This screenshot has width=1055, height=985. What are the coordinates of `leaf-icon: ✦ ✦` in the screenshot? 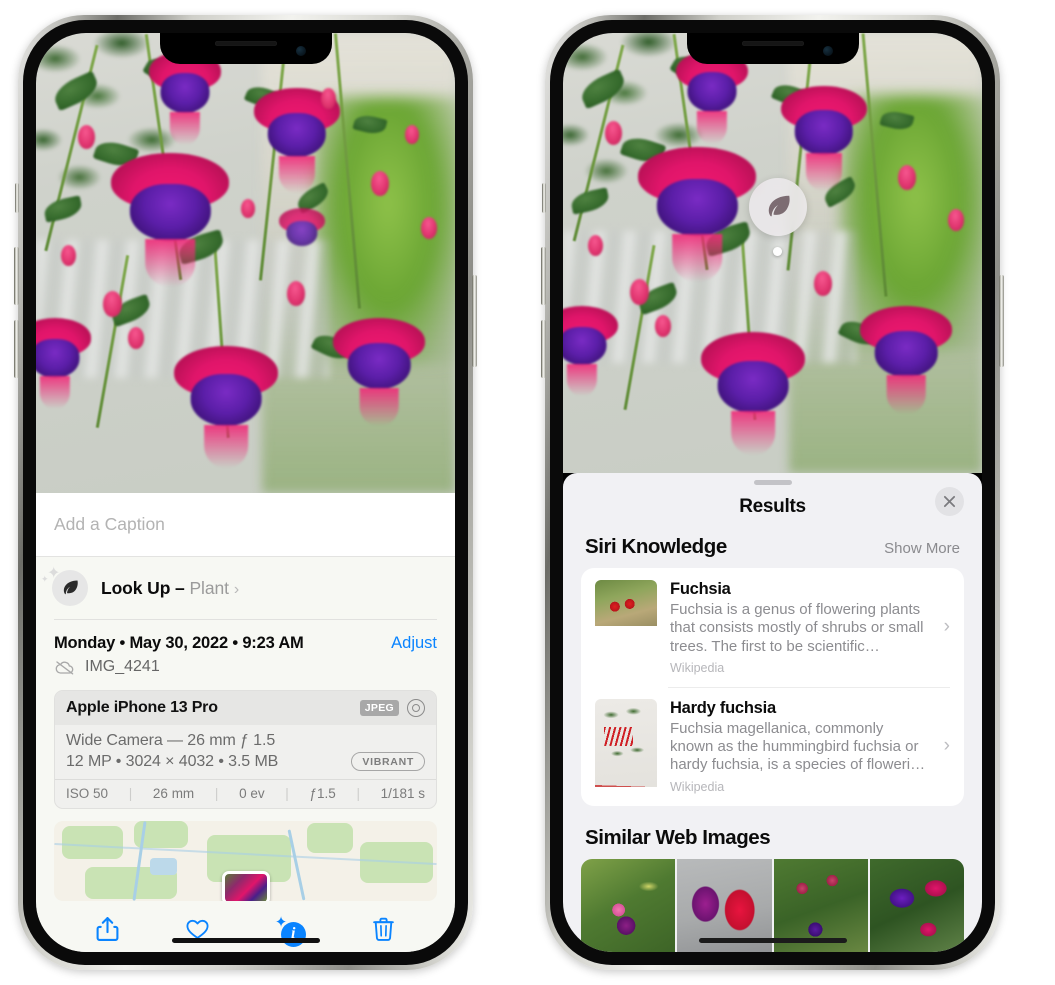 It's located at (64, 586).